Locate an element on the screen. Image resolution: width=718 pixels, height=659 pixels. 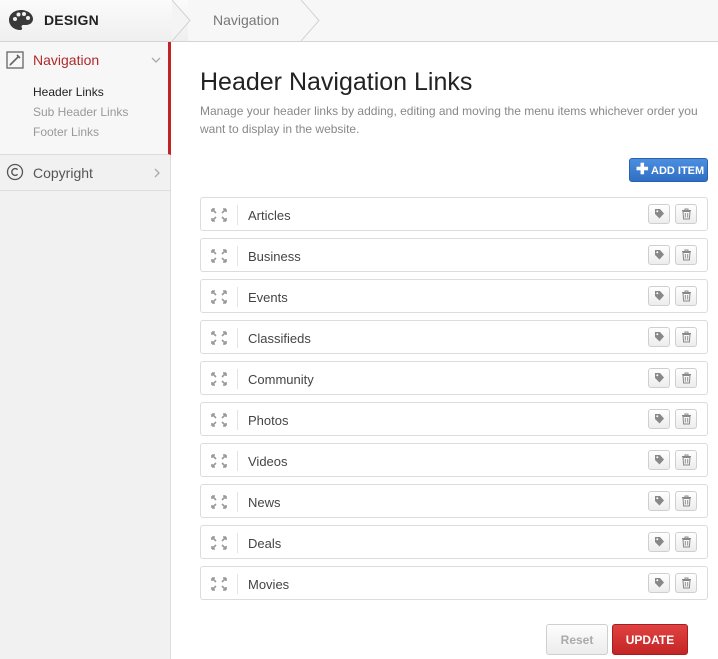
sidebar-item-navigation: Navigation is located at coordinates (66, 60).